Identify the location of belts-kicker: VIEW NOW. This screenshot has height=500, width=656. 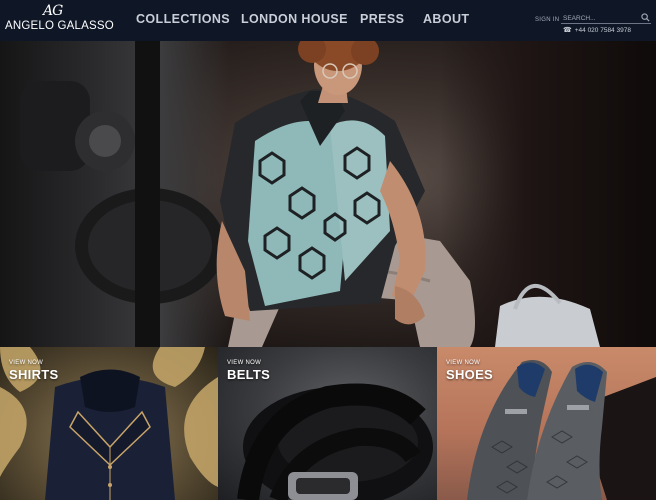
(244, 363).